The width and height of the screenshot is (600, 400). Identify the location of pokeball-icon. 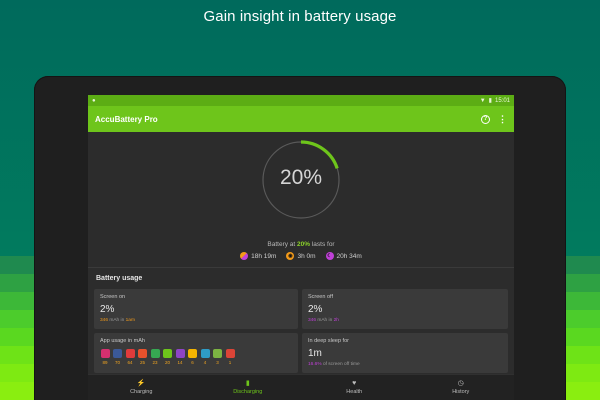
(130, 353).